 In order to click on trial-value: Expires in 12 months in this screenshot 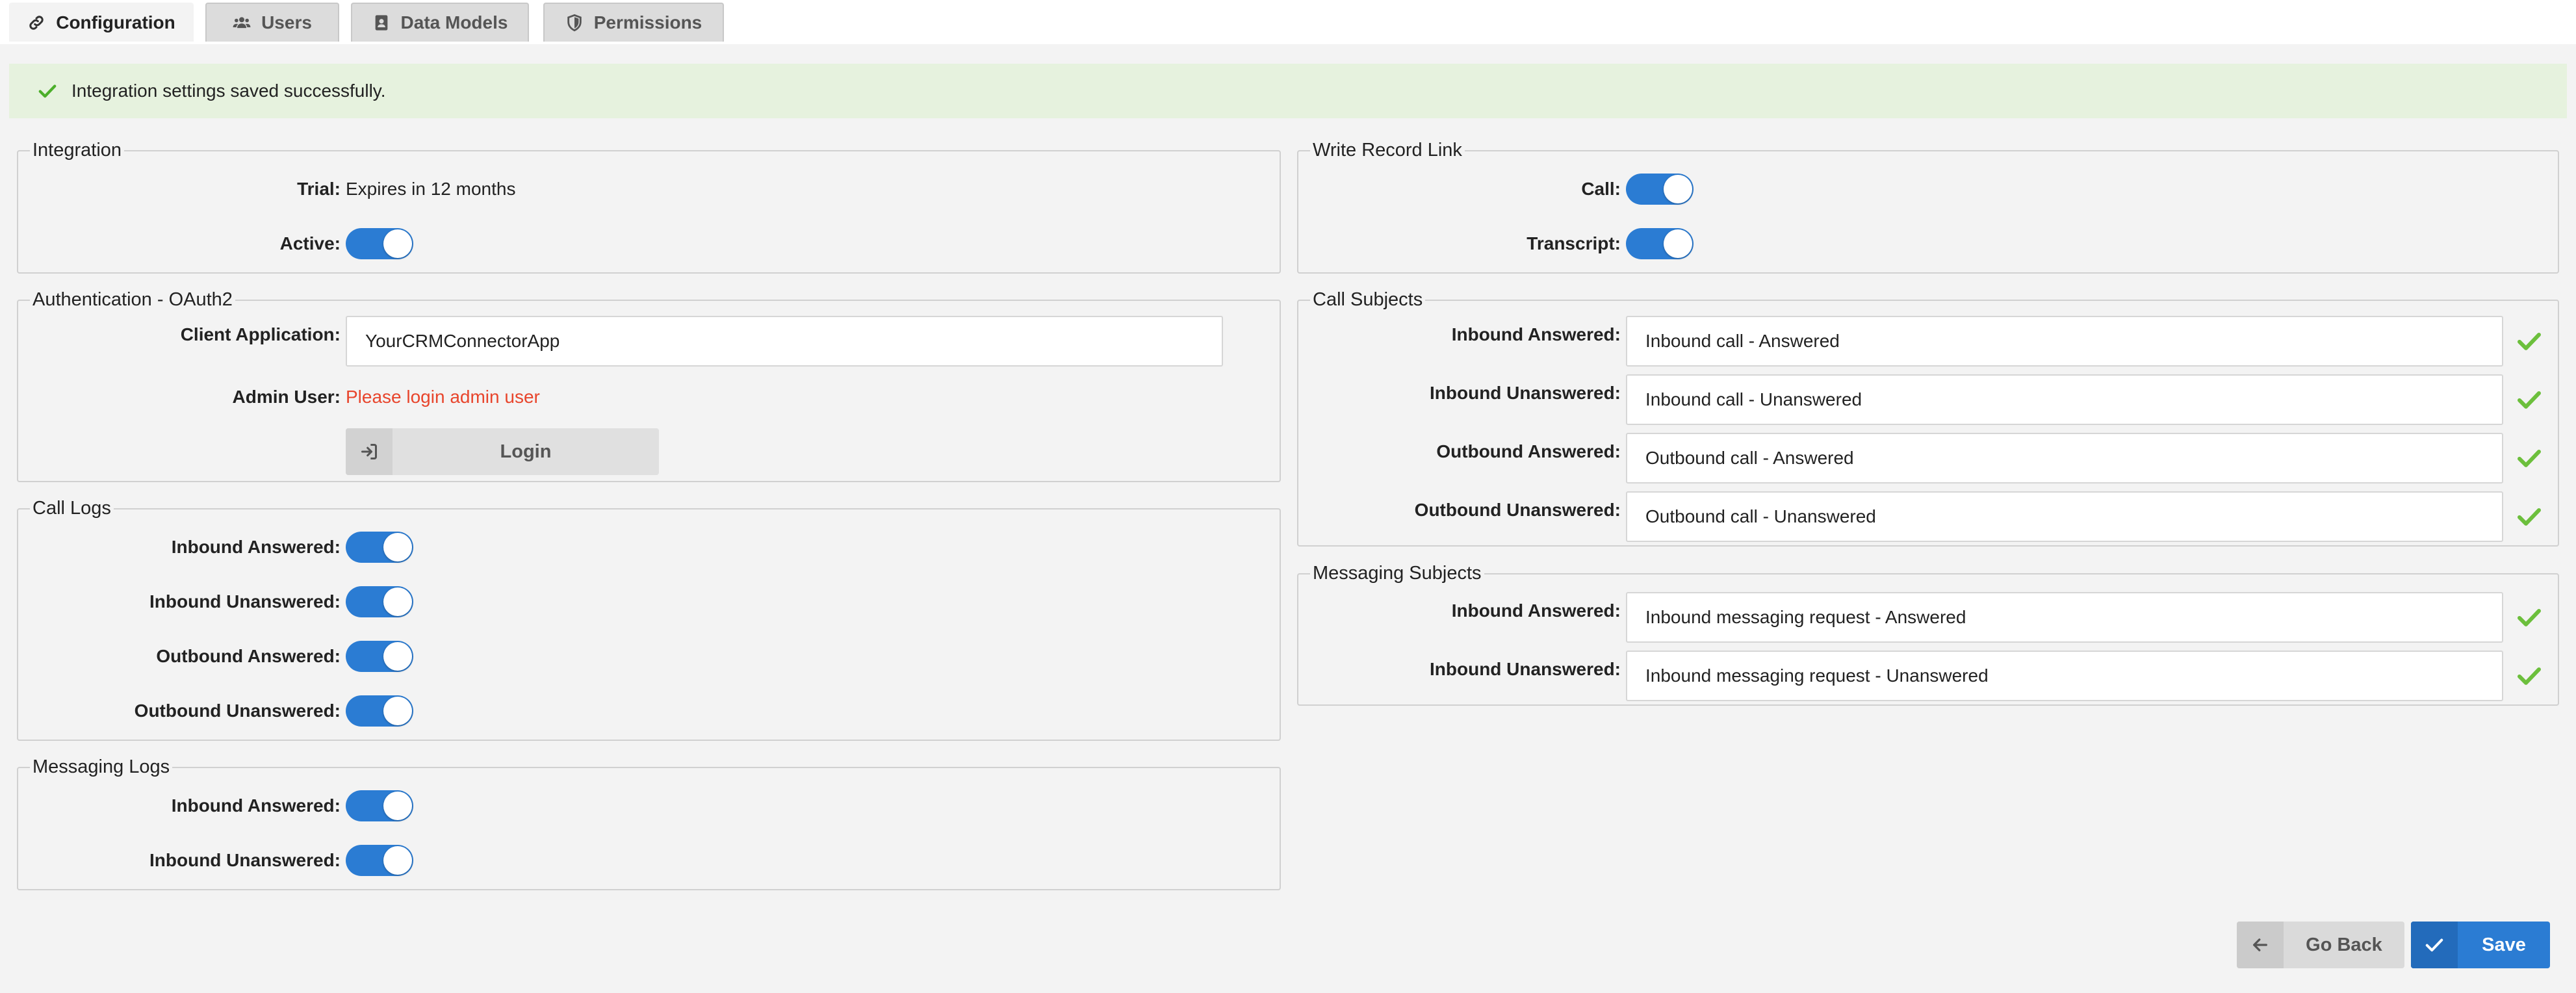, I will do `click(431, 189)`.